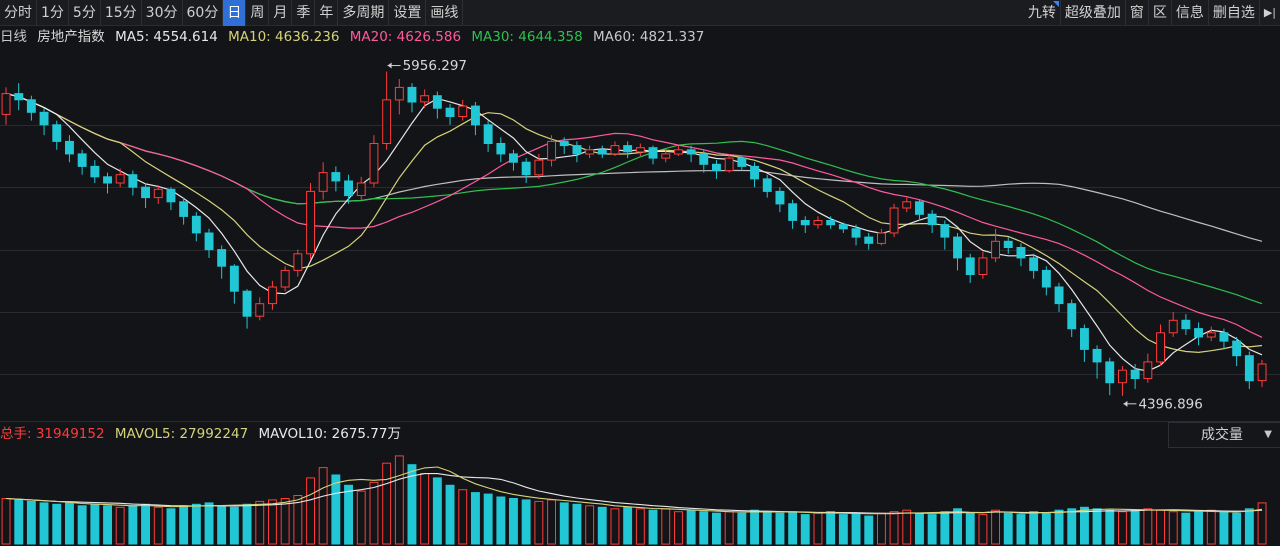 This screenshot has height=546, width=1280. I want to click on tab-period-8: 月, so click(281, 13).